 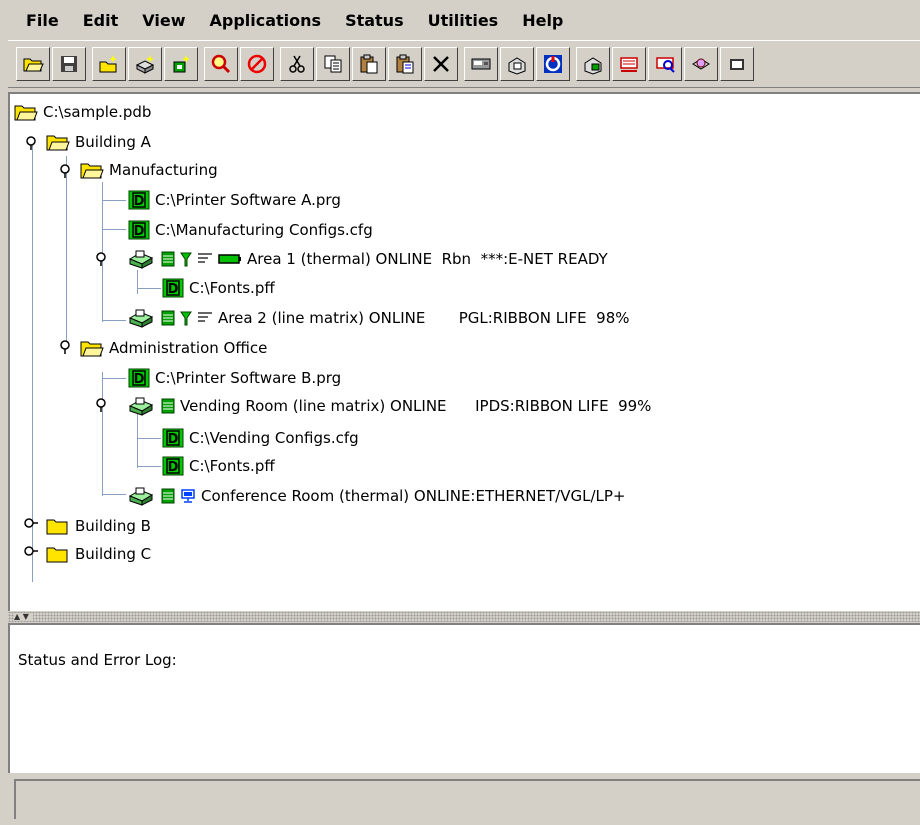 What do you see at coordinates (163, 20) in the screenshot?
I see `menu-view: View` at bounding box center [163, 20].